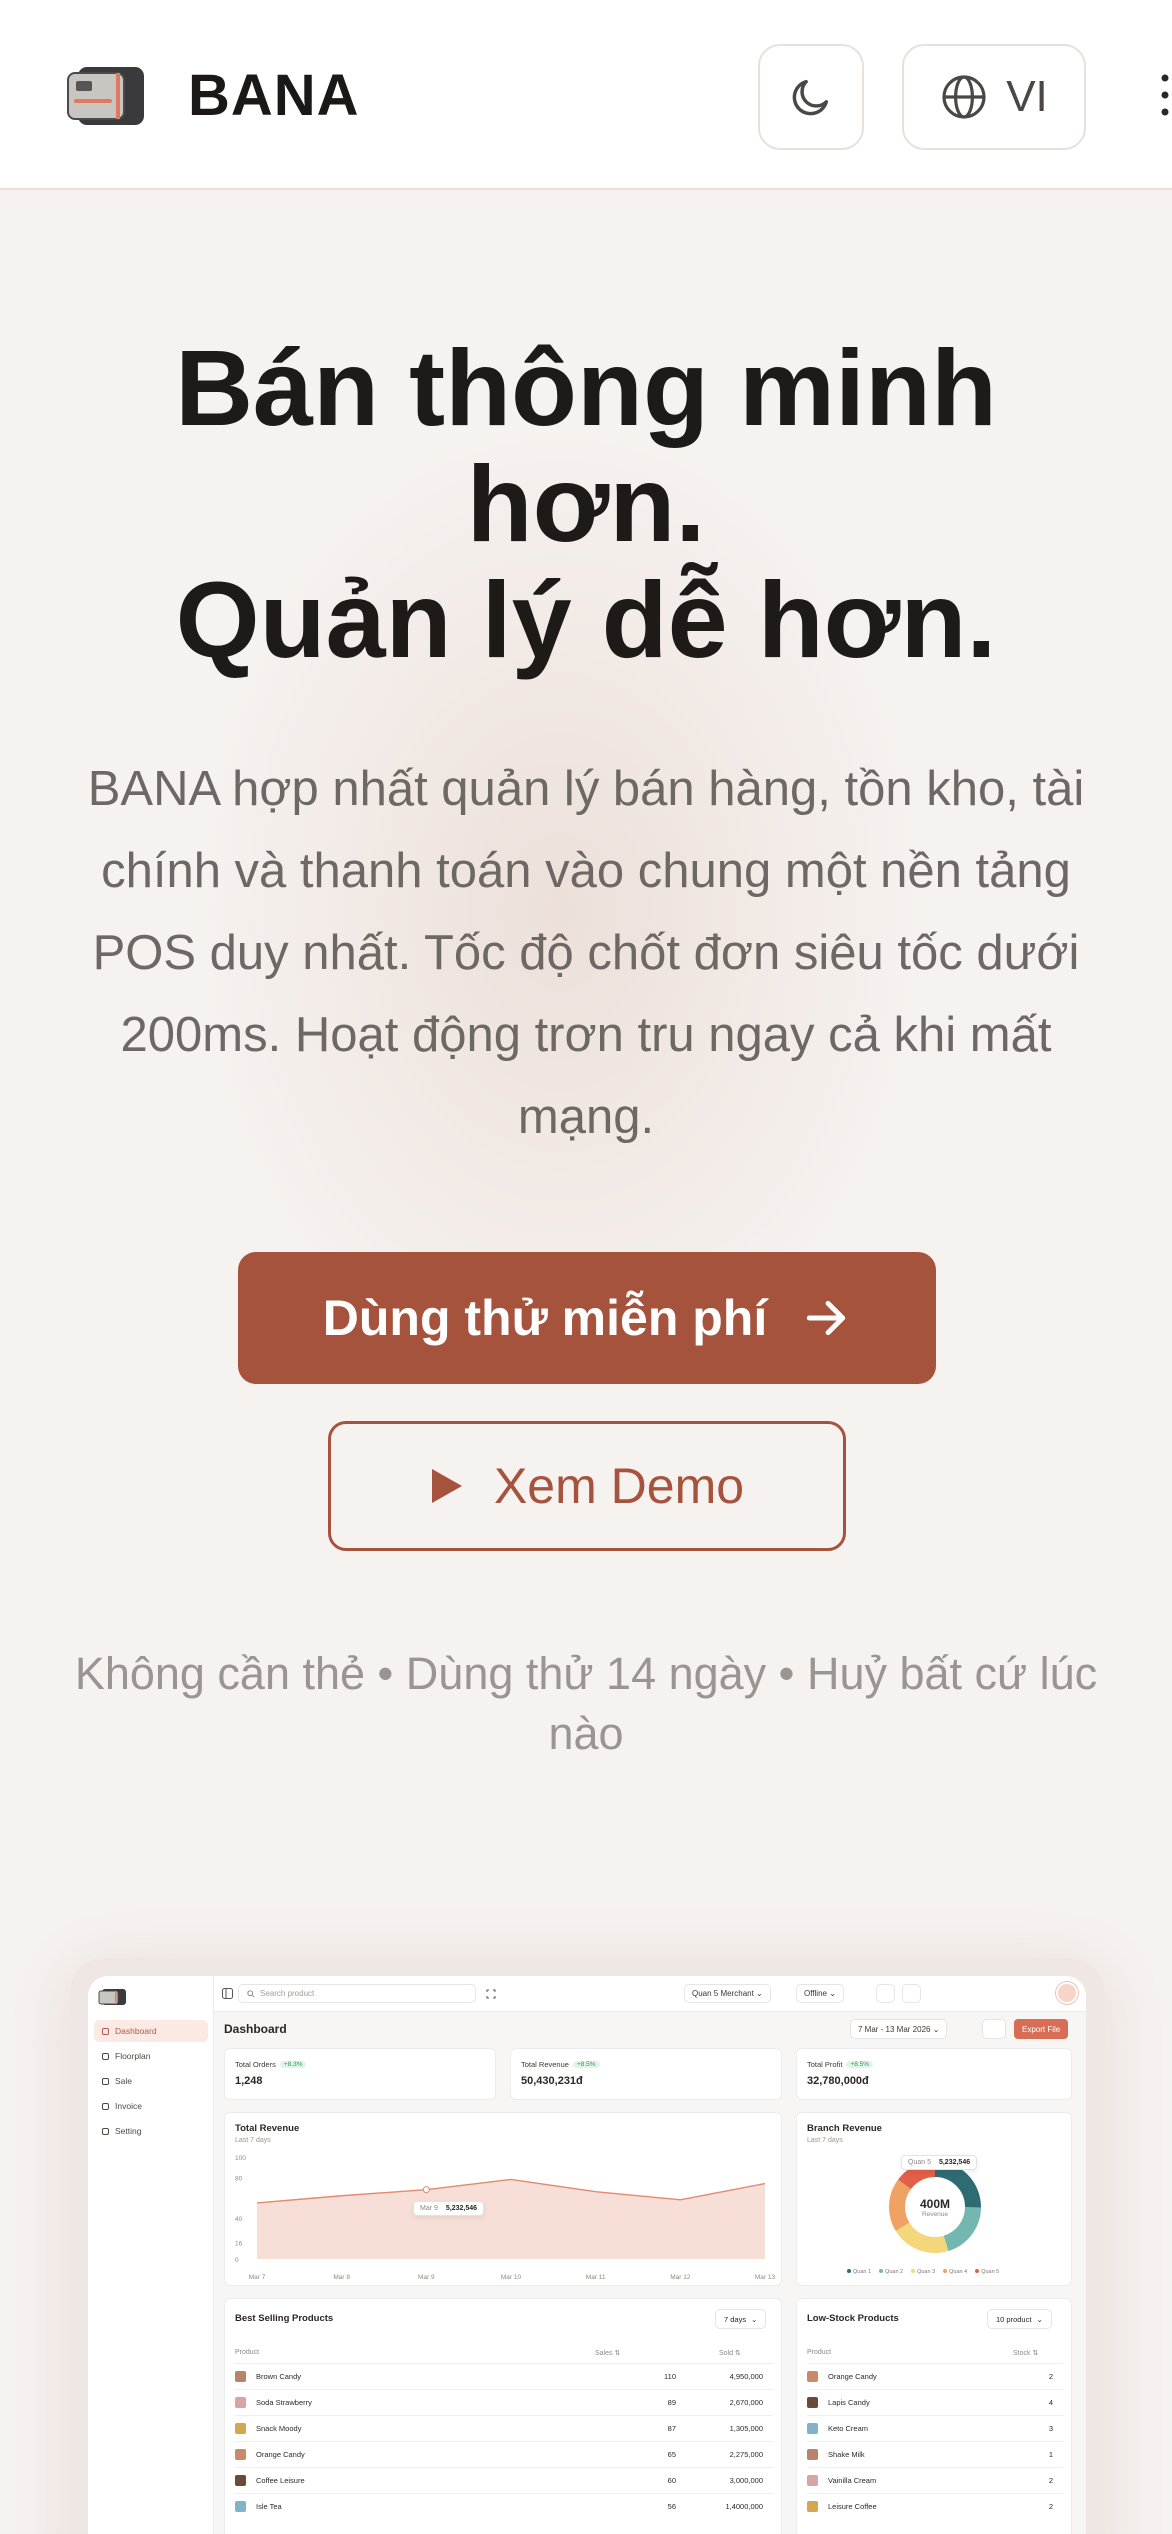 This screenshot has height=2534, width=1172. What do you see at coordinates (820, 1993) in the screenshot?
I see `mock-status-select: Offline ⌄` at bounding box center [820, 1993].